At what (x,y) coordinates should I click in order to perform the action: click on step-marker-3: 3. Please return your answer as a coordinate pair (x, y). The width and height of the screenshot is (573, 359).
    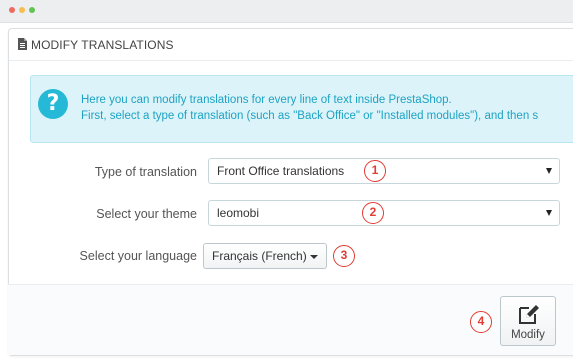
    Looking at the image, I should click on (344, 256).